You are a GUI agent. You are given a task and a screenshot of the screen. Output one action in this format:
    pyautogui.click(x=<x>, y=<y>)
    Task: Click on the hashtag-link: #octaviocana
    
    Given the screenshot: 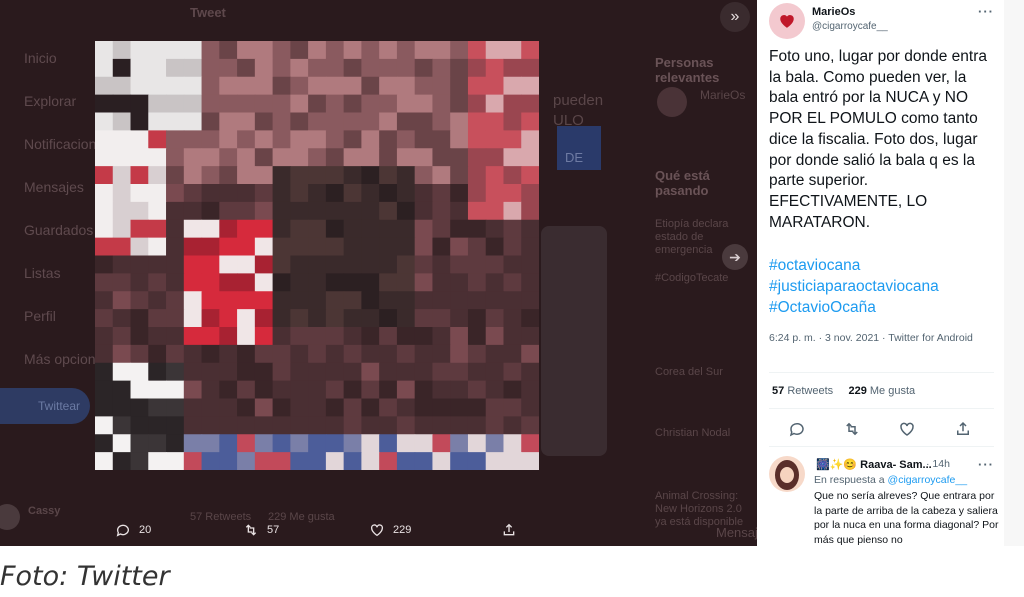 What is the action you would take?
    pyautogui.click(x=814, y=266)
    